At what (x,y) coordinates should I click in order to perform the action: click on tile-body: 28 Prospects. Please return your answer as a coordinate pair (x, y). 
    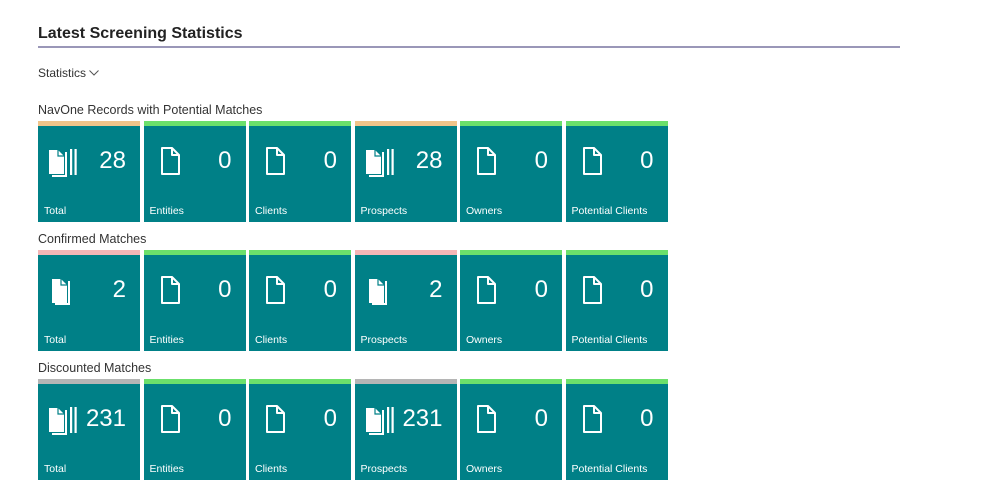
    Looking at the image, I should click on (405, 174).